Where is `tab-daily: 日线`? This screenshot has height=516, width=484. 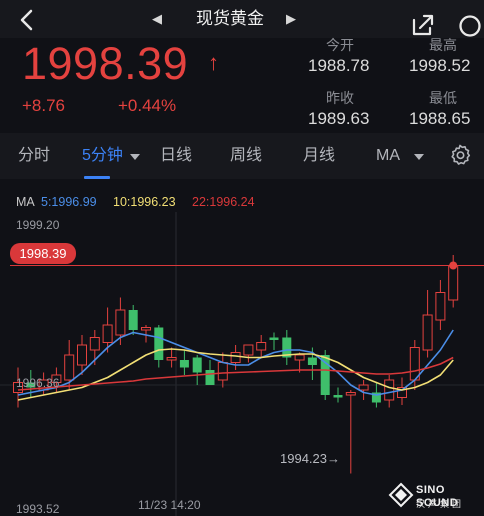
tab-daily: 日线 is located at coordinates (176, 156).